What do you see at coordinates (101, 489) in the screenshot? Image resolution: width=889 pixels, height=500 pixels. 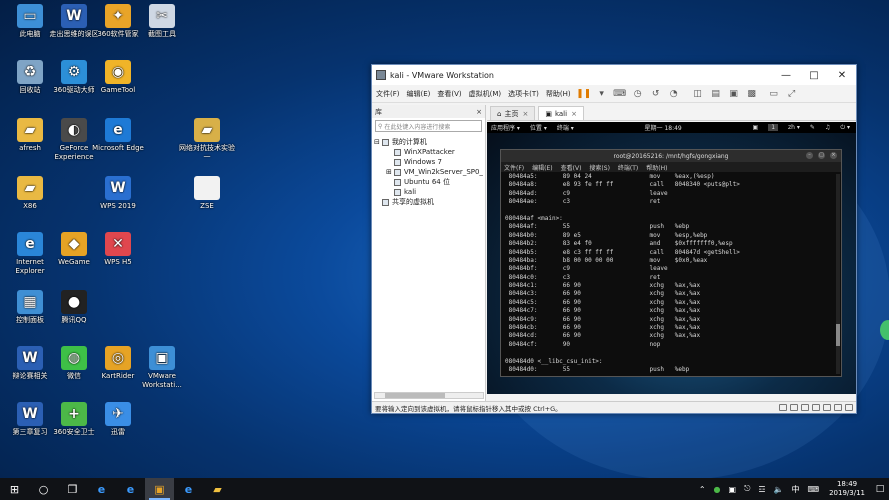 I see `taskbar-edge-icon: e` at bounding box center [101, 489].